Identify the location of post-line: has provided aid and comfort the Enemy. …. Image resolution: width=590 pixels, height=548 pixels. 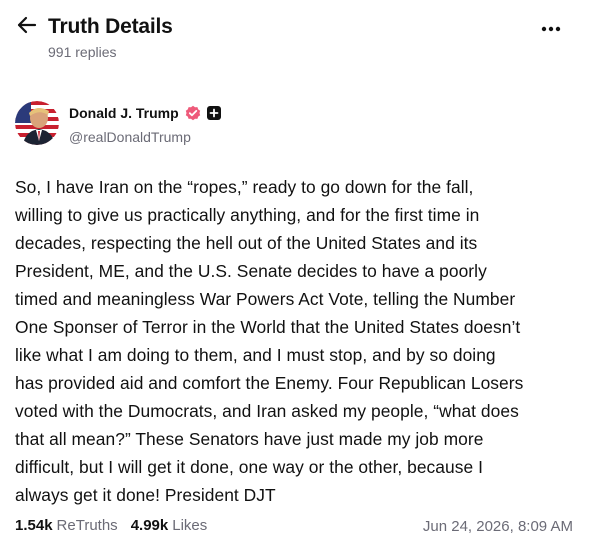
(269, 383).